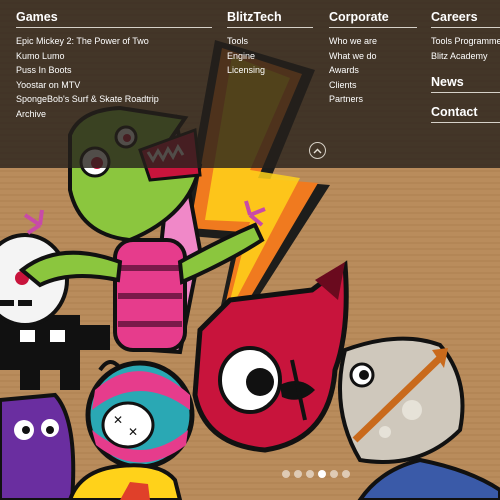 The width and height of the screenshot is (500, 500). Describe the element at coordinates (373, 41) in the screenshot. I see `corporate-link-who-we-are: Who we are` at that location.